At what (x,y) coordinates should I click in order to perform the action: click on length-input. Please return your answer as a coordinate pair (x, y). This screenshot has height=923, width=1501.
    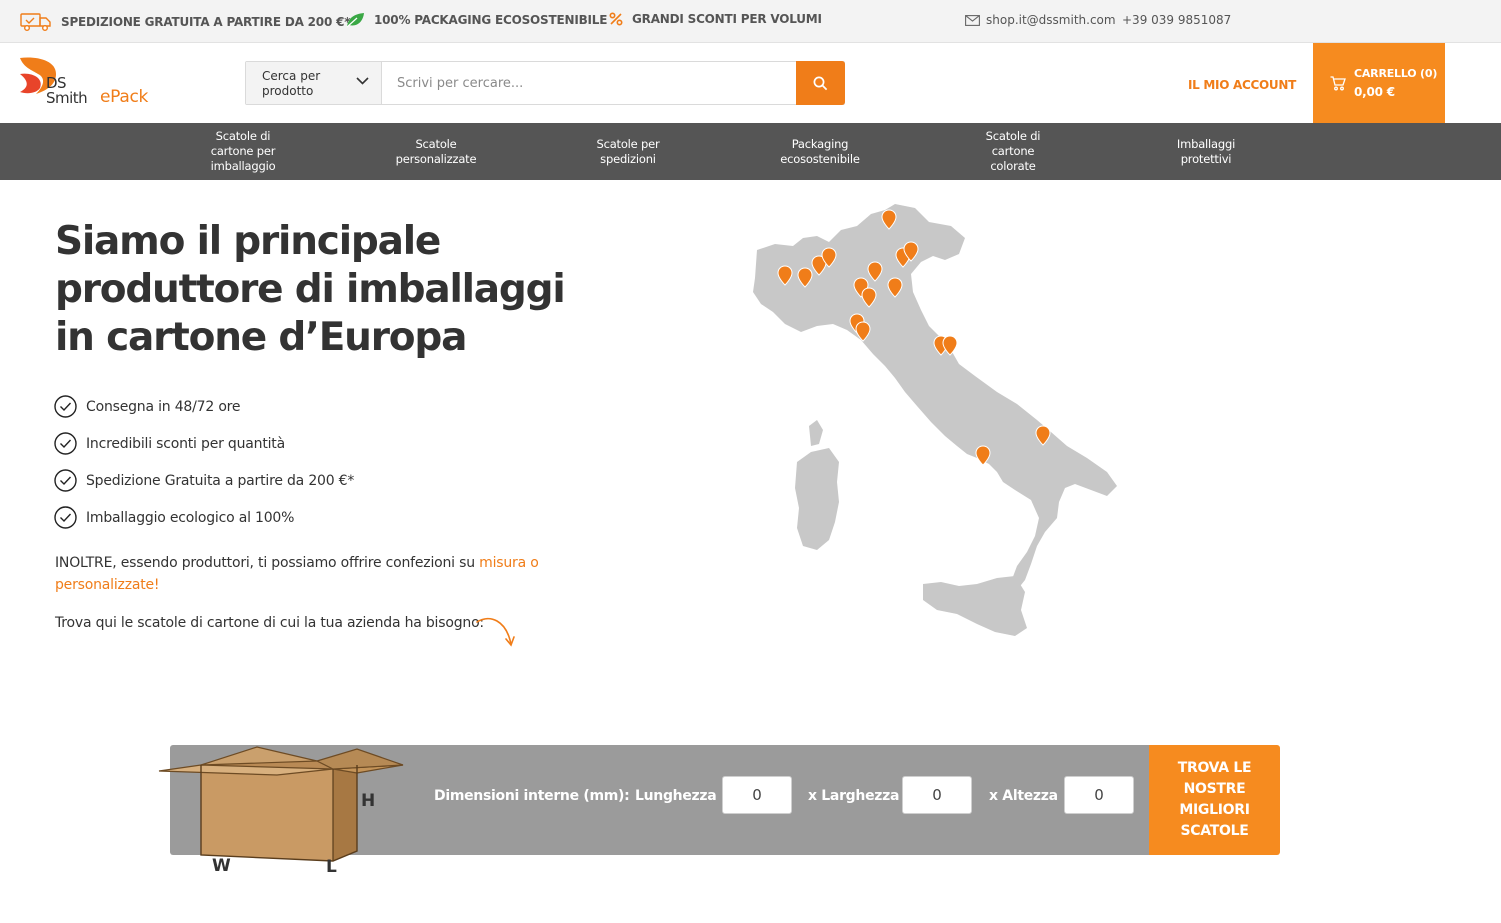
    Looking at the image, I should click on (757, 795).